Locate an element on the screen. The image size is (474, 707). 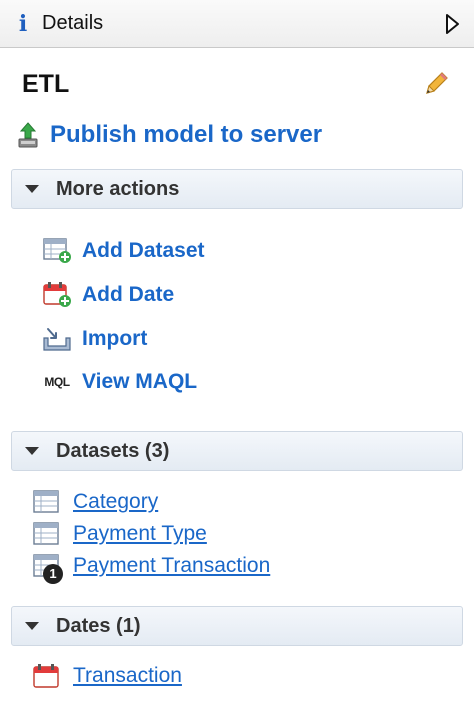
datasets-header: Datasets (3) is located at coordinates (237, 451).